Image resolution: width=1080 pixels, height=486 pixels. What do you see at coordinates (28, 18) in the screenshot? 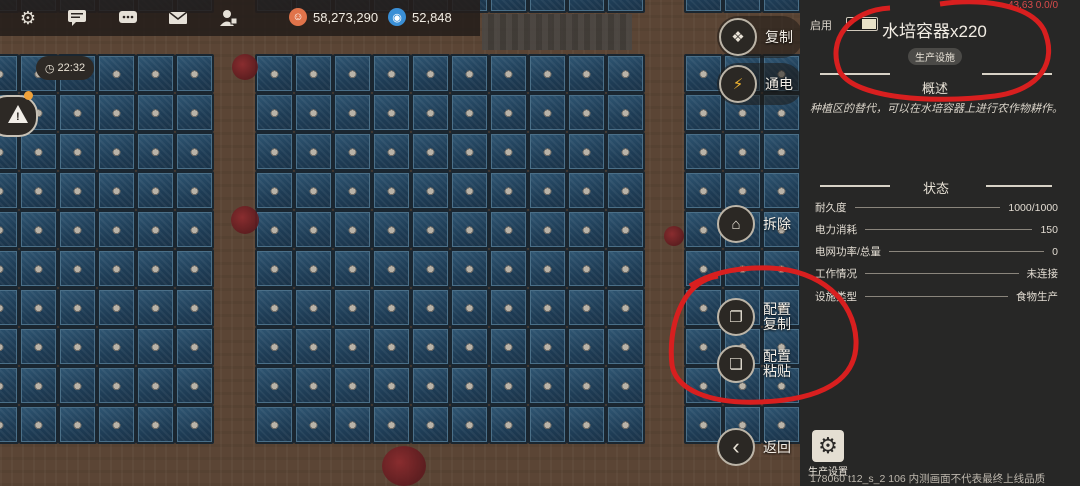
I see `gear-icon: ⚙` at bounding box center [28, 18].